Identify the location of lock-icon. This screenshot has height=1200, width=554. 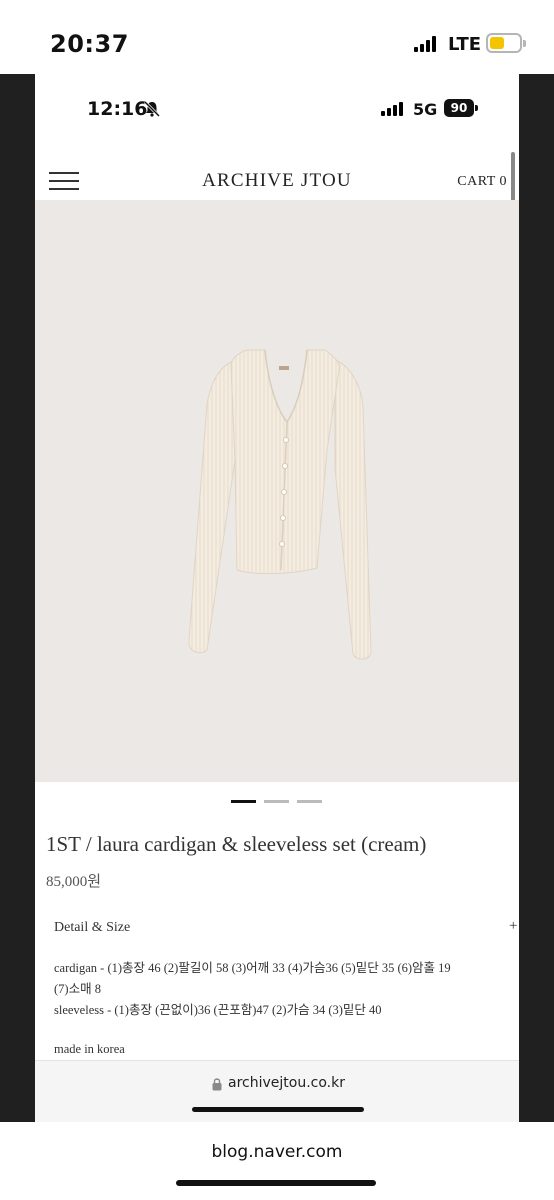
(217, 1084).